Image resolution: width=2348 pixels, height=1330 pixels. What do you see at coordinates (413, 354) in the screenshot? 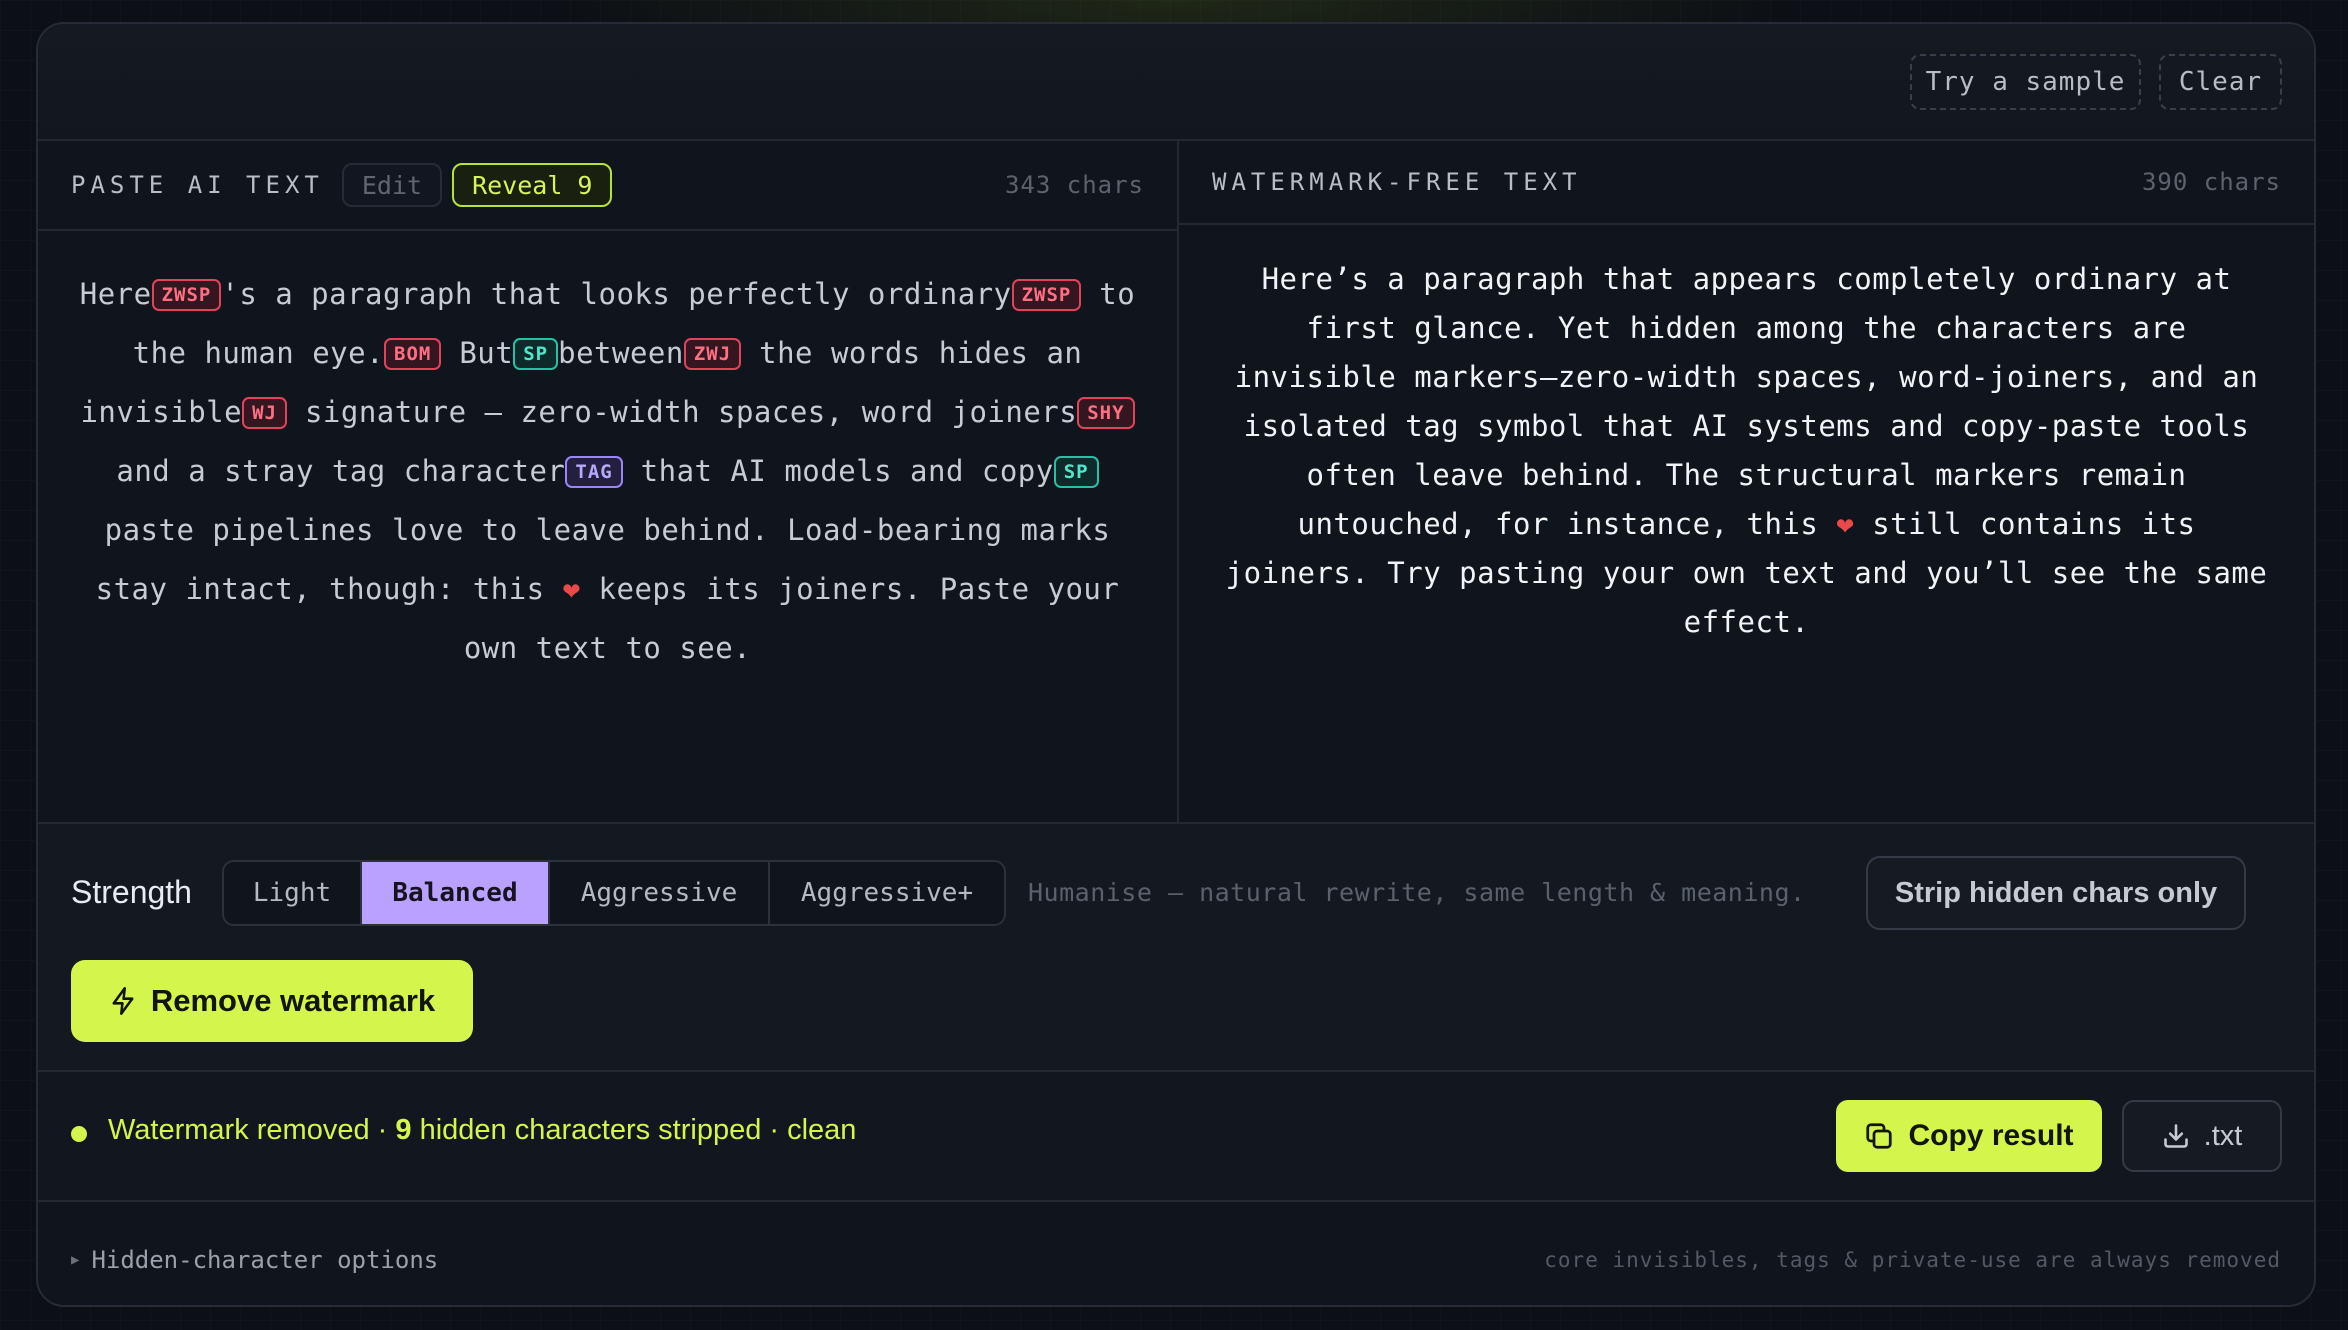
I see `hidden-char-tag-bom: BOM` at bounding box center [413, 354].